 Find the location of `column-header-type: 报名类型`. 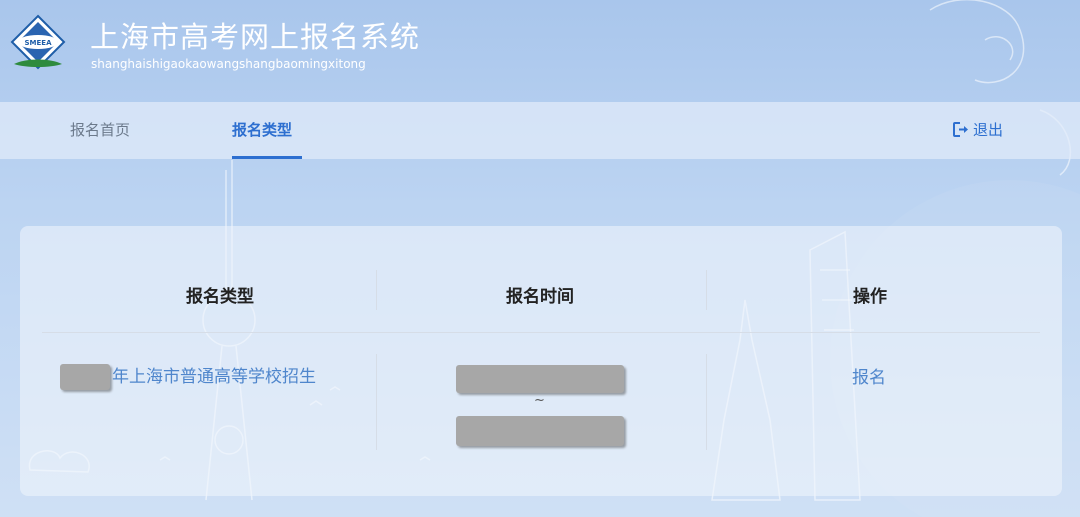

column-header-type: 报名类型 is located at coordinates (220, 297).